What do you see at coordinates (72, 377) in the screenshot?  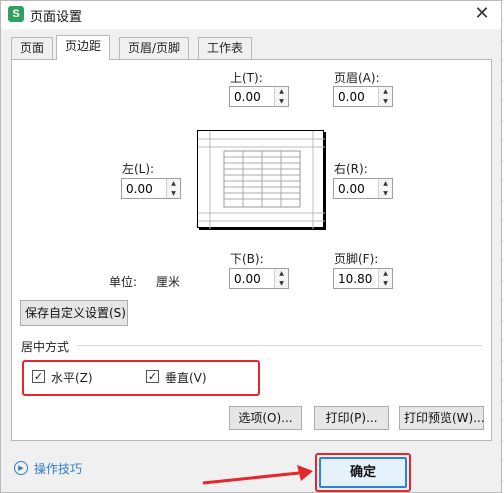 I see `horizontal-center-label: 水平(Z)` at bounding box center [72, 377].